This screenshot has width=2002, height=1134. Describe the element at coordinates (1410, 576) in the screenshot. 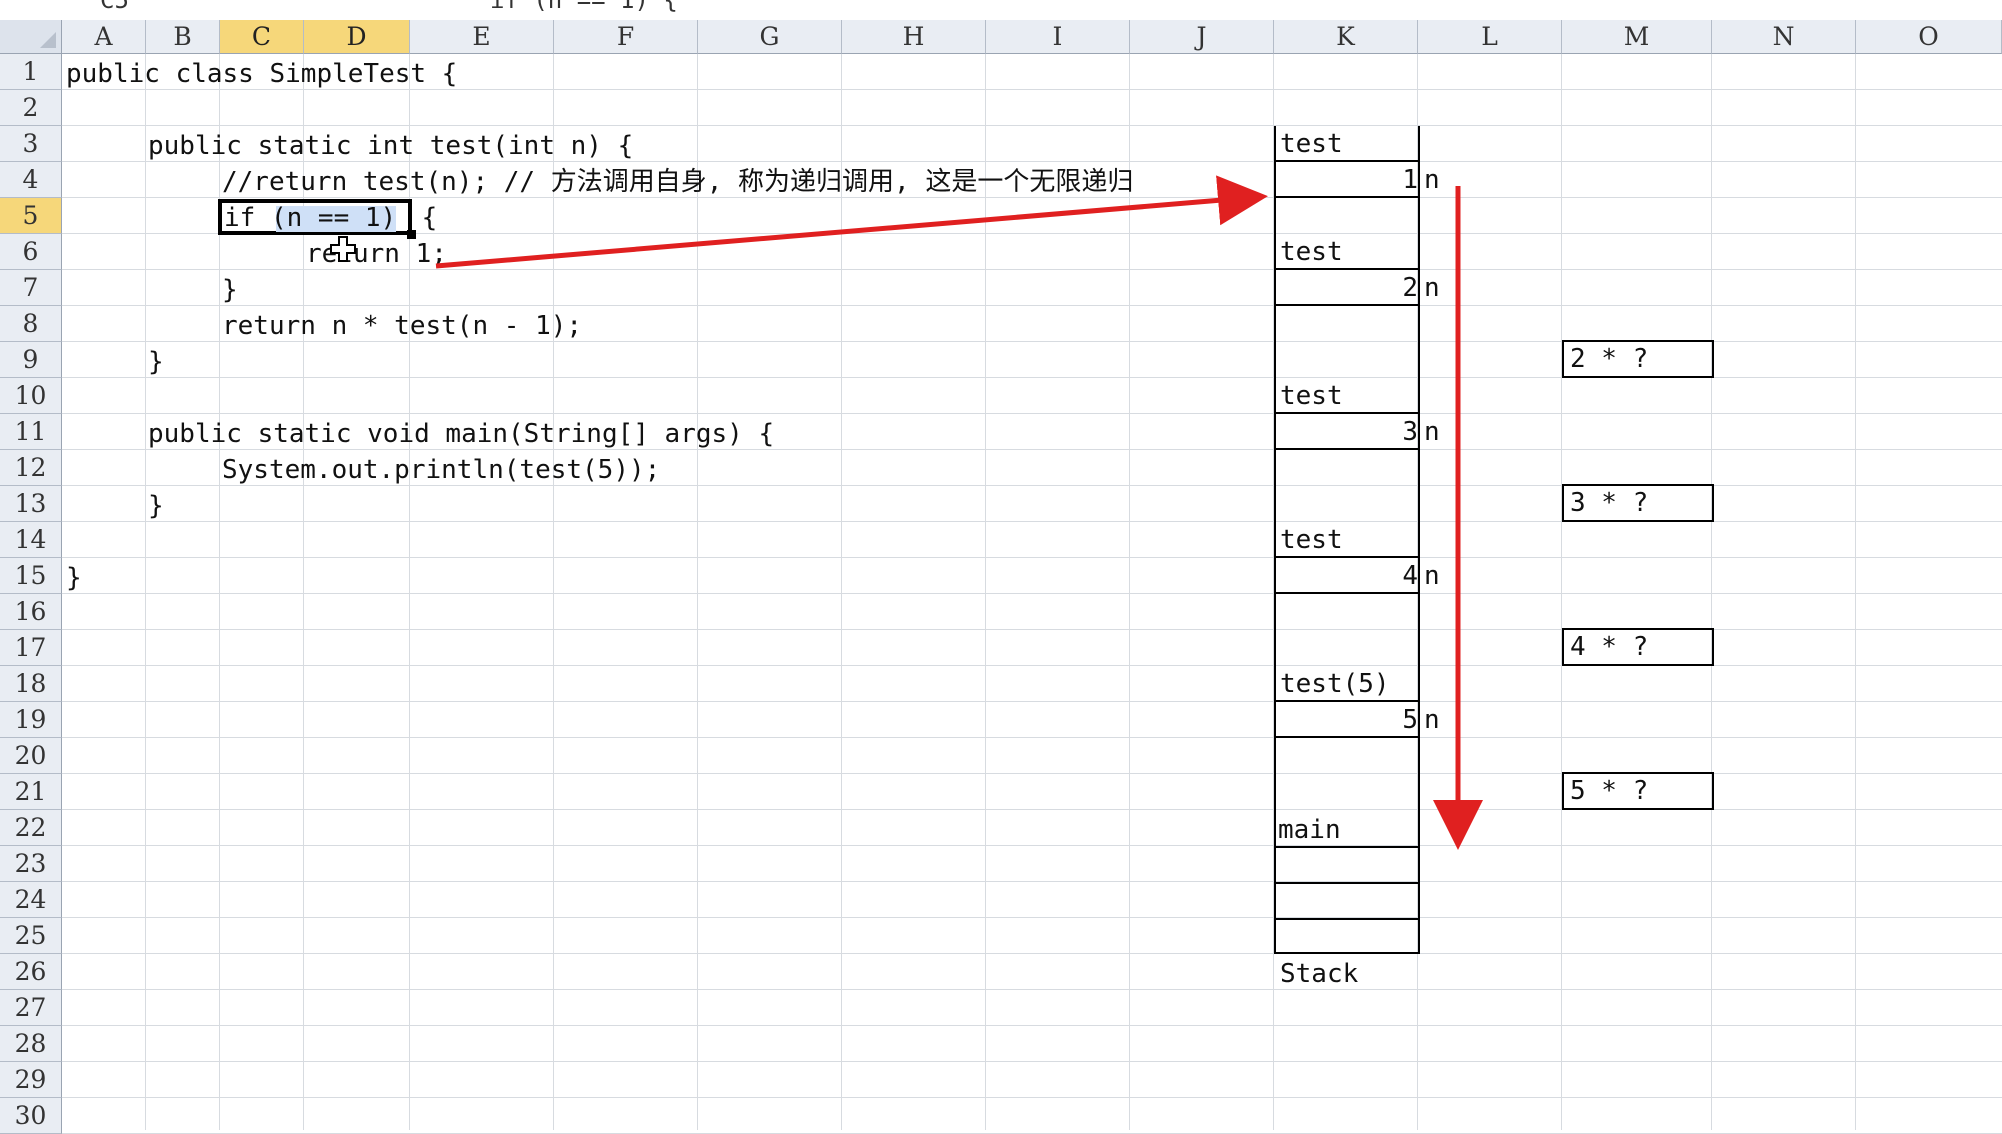

I see `stack-frame-value: 4` at that location.